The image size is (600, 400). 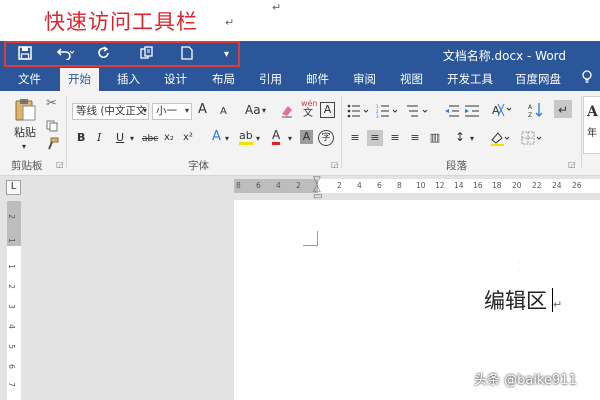 I want to click on redo-icon, so click(x=104, y=55).